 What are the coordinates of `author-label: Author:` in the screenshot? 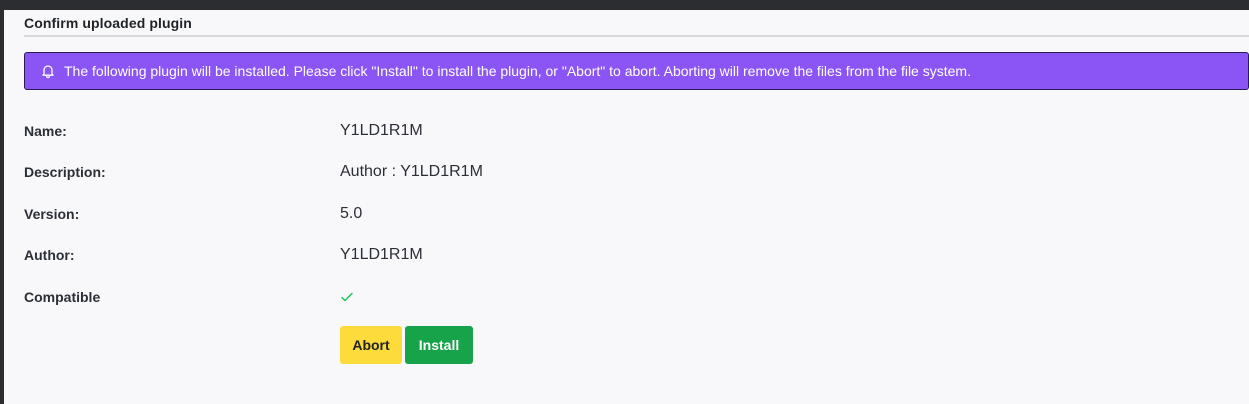 It's located at (49, 255).